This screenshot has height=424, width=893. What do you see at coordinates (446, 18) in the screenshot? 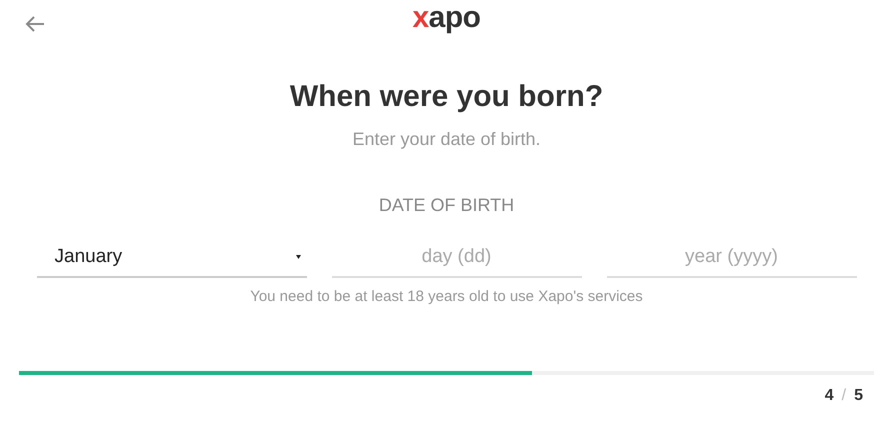
I see `logo: xapo` at bounding box center [446, 18].